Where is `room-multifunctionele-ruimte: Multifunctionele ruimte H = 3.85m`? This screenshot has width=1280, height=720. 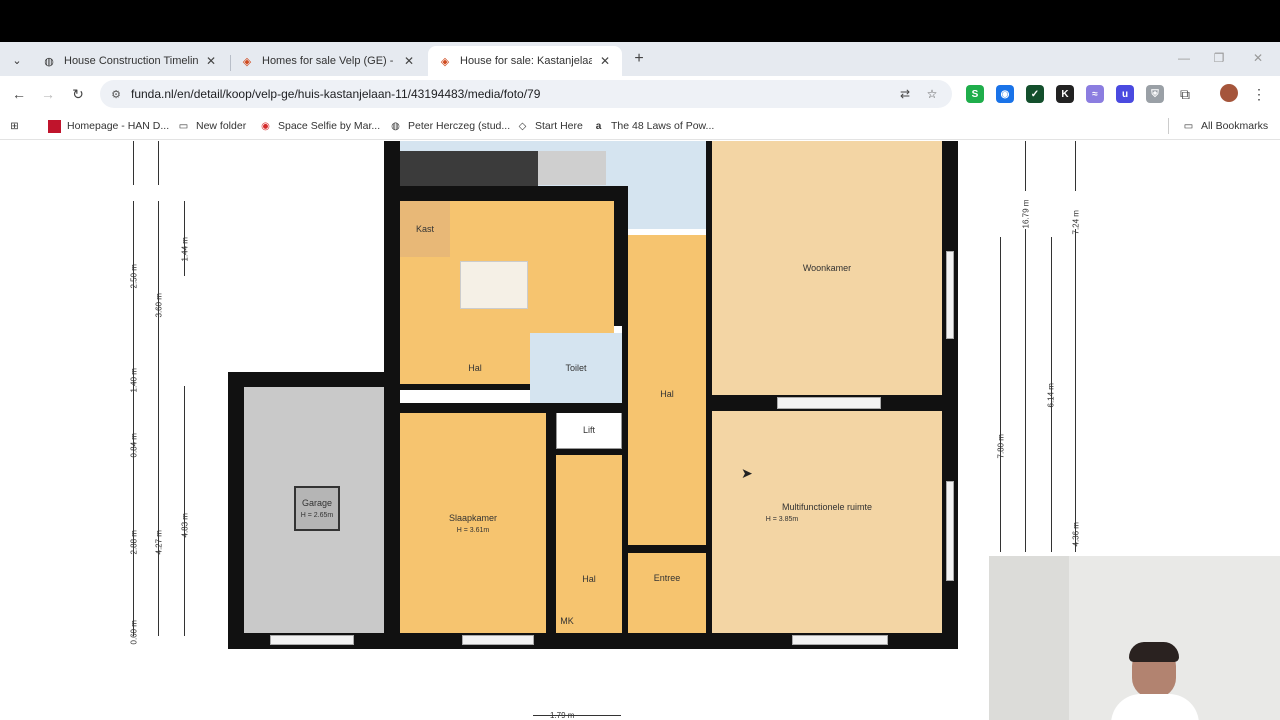 room-multifunctionele-ruimte: Multifunctionele ruimte H = 3.85m is located at coordinates (827, 522).